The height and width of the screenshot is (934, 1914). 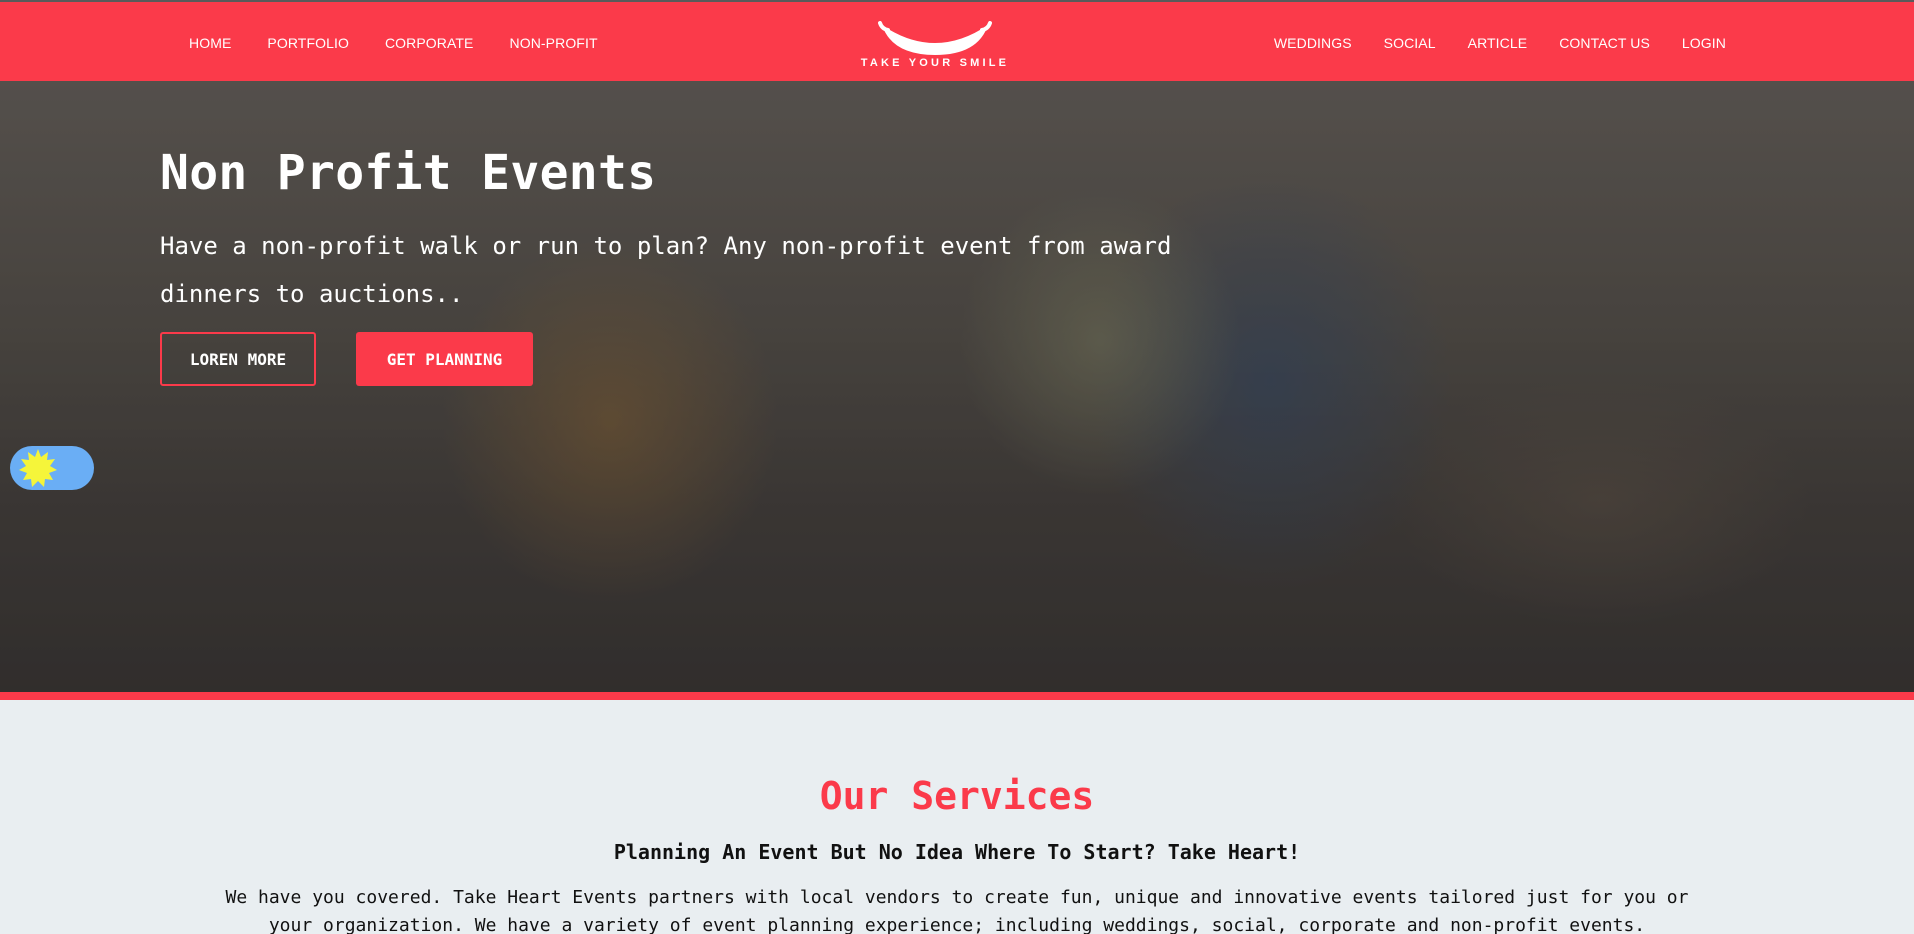 What do you see at coordinates (1410, 43) in the screenshot?
I see `nav-link-social: SOCIAL` at bounding box center [1410, 43].